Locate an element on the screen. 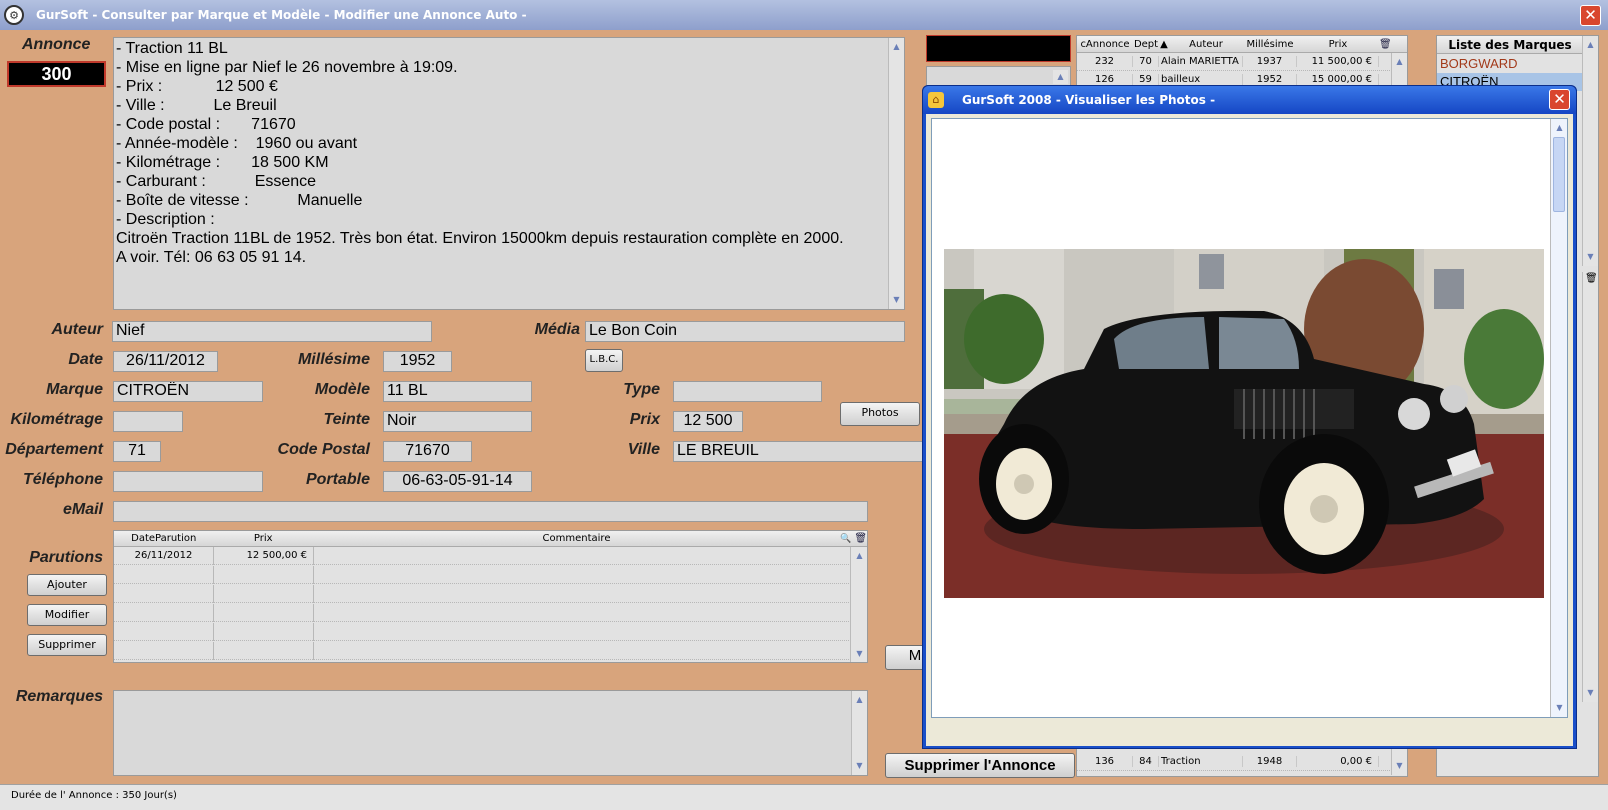  lbc-button: L.B.C. is located at coordinates (604, 360).